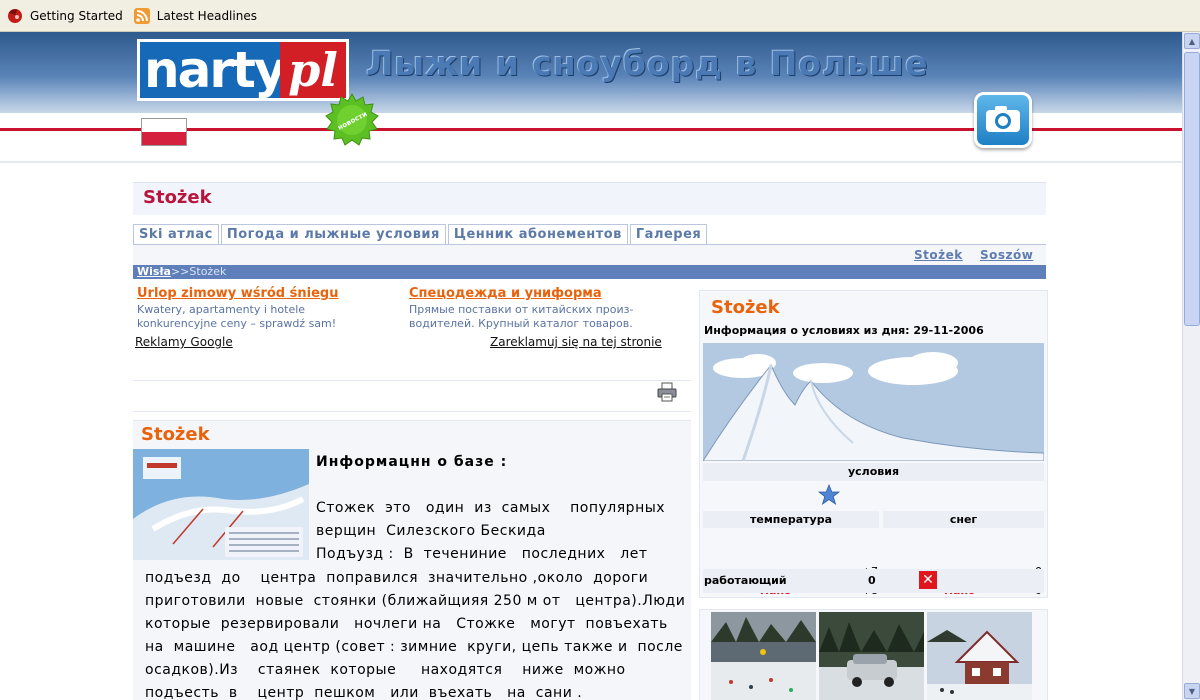 This screenshot has width=1200, height=700. I want to click on ski-slope-photo, so click(763, 656).